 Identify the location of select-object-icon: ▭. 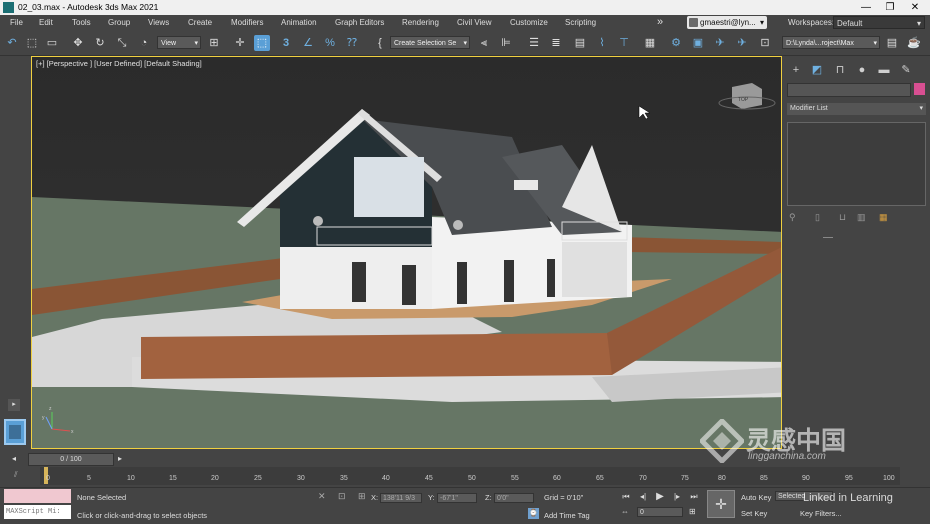
(52, 43).